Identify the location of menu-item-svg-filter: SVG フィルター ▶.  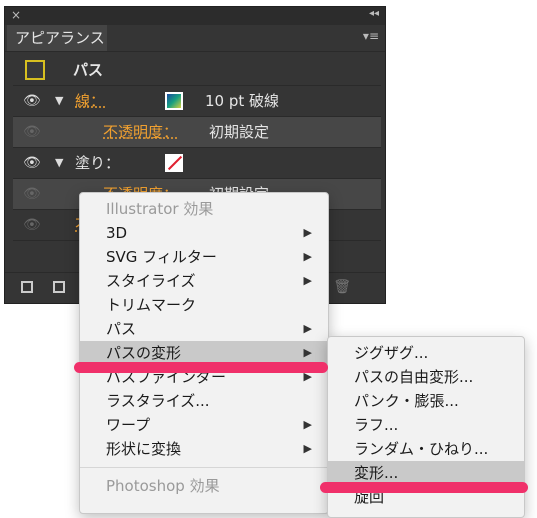
(204, 257).